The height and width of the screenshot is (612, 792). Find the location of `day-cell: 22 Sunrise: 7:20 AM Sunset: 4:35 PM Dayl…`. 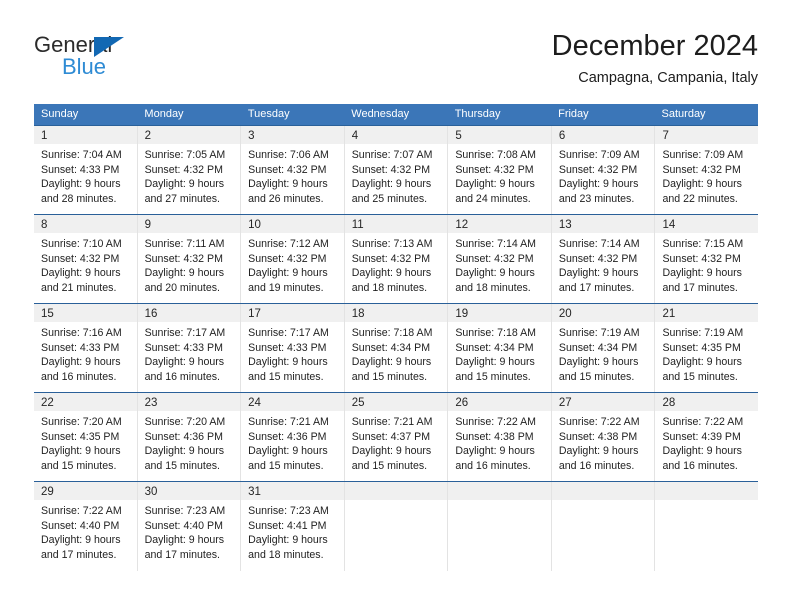

day-cell: 22 Sunrise: 7:20 AM Sunset: 4:35 PM Dayl… is located at coordinates (86, 437).